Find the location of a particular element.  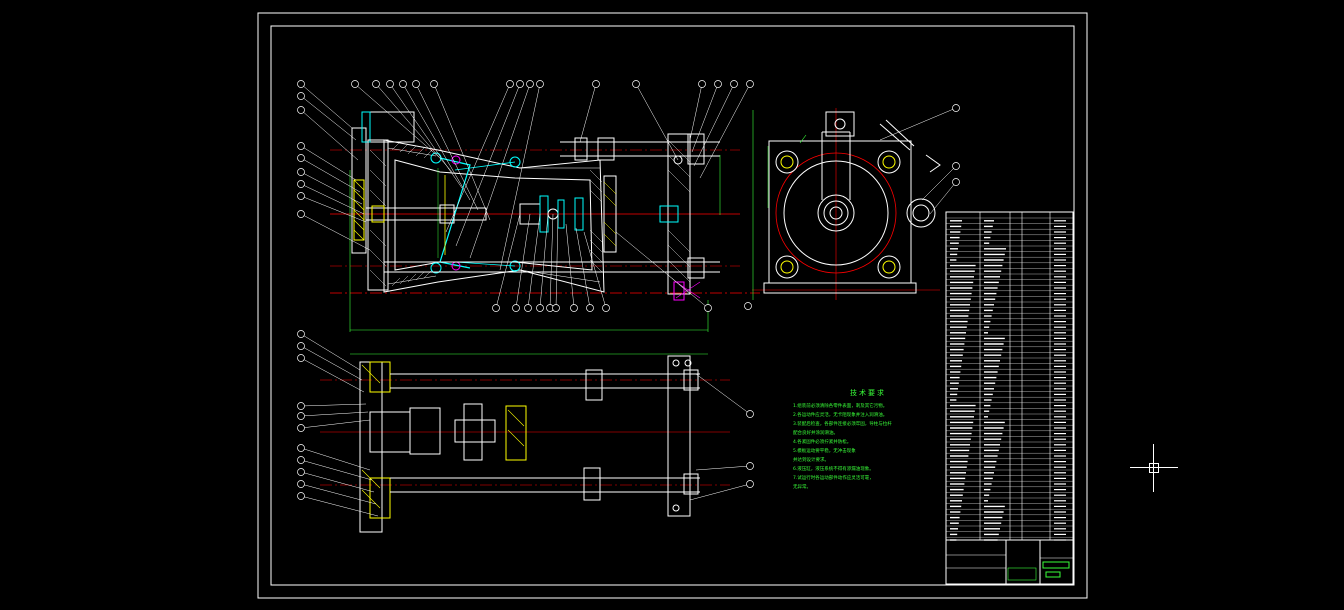

requirement-line: 3.装配后检查，各部件连接必须牢固，导柱与拉杆 is located at coordinates (842, 424).